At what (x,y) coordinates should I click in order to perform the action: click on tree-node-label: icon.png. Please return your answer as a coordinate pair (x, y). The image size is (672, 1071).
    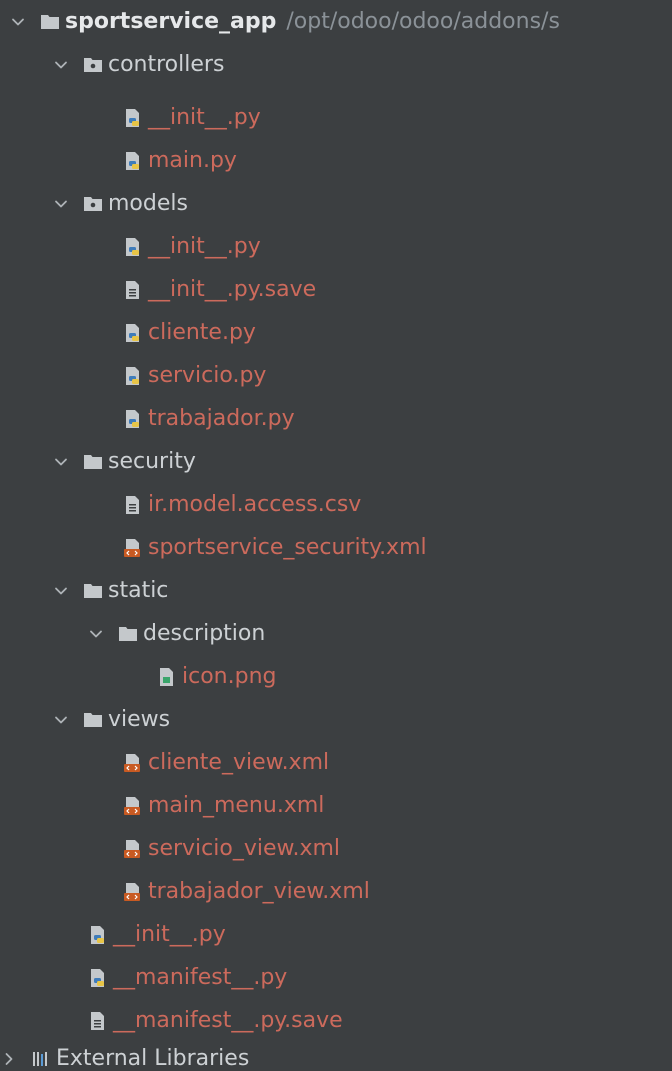
    Looking at the image, I should click on (229, 676).